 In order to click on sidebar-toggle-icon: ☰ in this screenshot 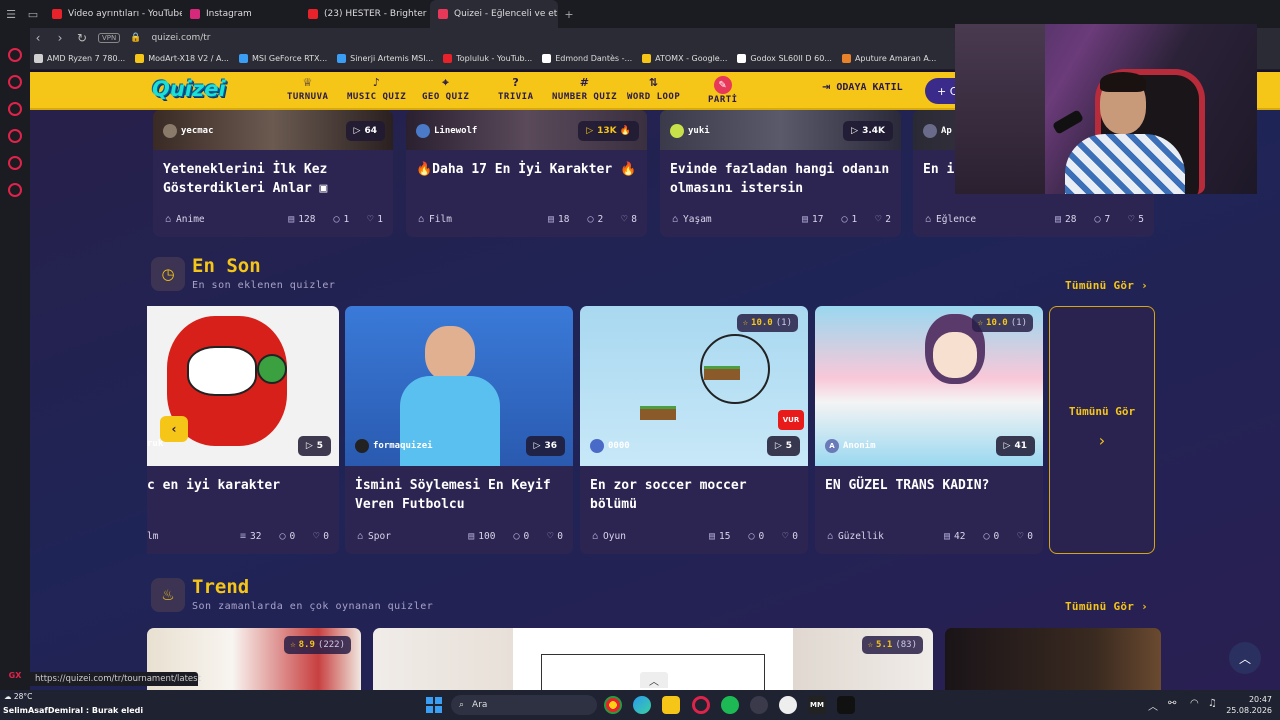, I will do `click(11, 14)`.